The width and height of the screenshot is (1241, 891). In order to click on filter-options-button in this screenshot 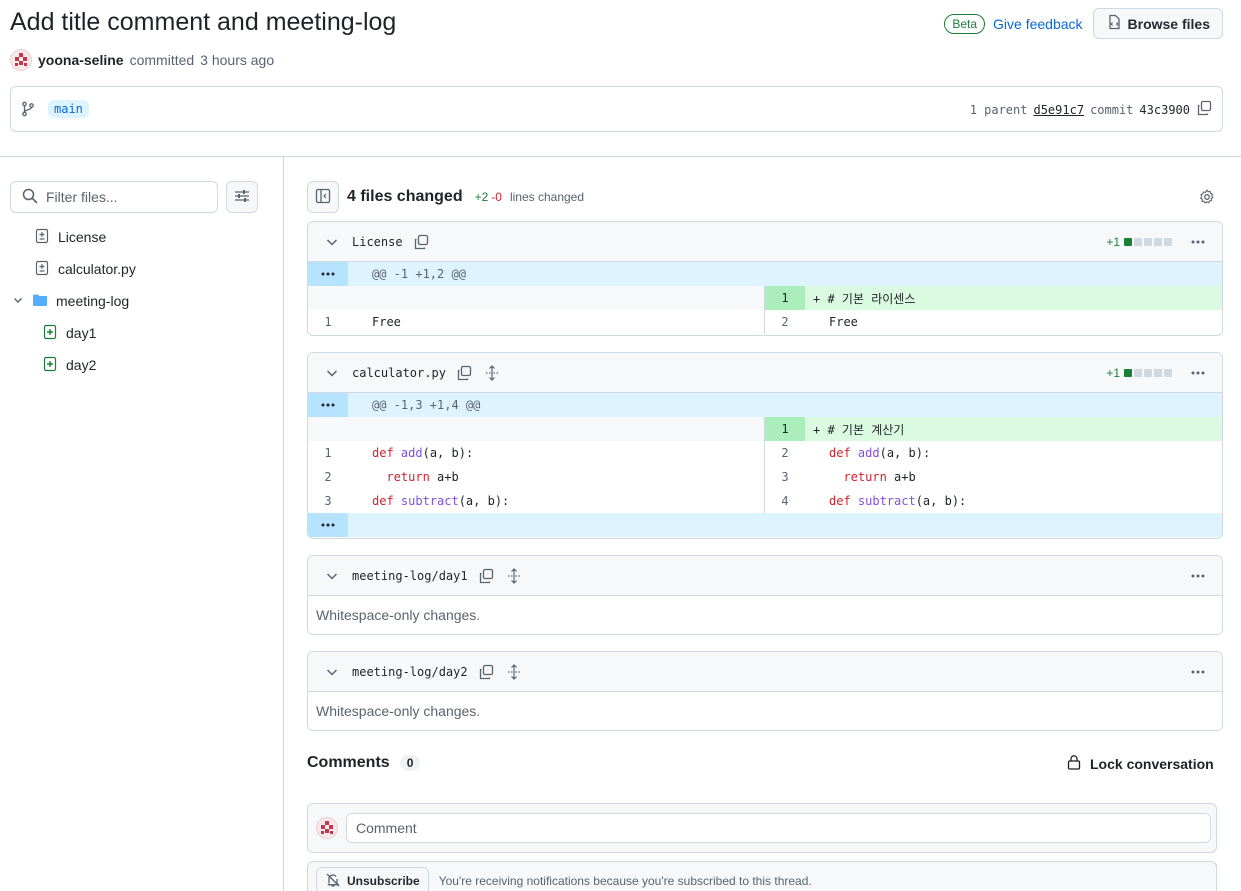, I will do `click(242, 197)`.